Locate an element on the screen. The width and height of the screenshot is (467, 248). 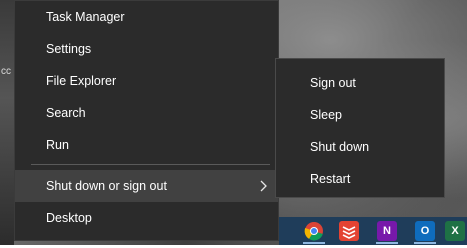
submenu-item-sign-out: Sign out is located at coordinates (360, 83).